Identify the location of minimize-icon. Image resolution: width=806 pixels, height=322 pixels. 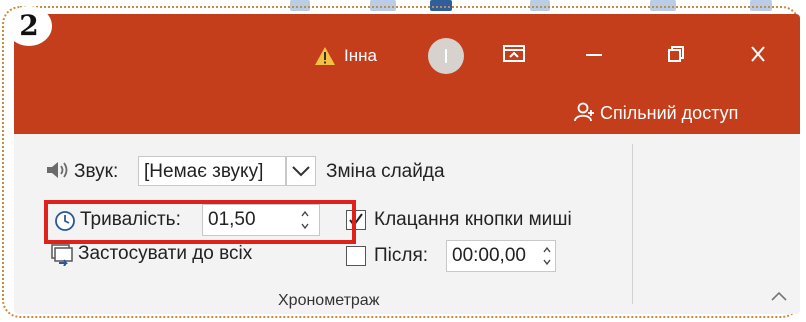
(594, 54).